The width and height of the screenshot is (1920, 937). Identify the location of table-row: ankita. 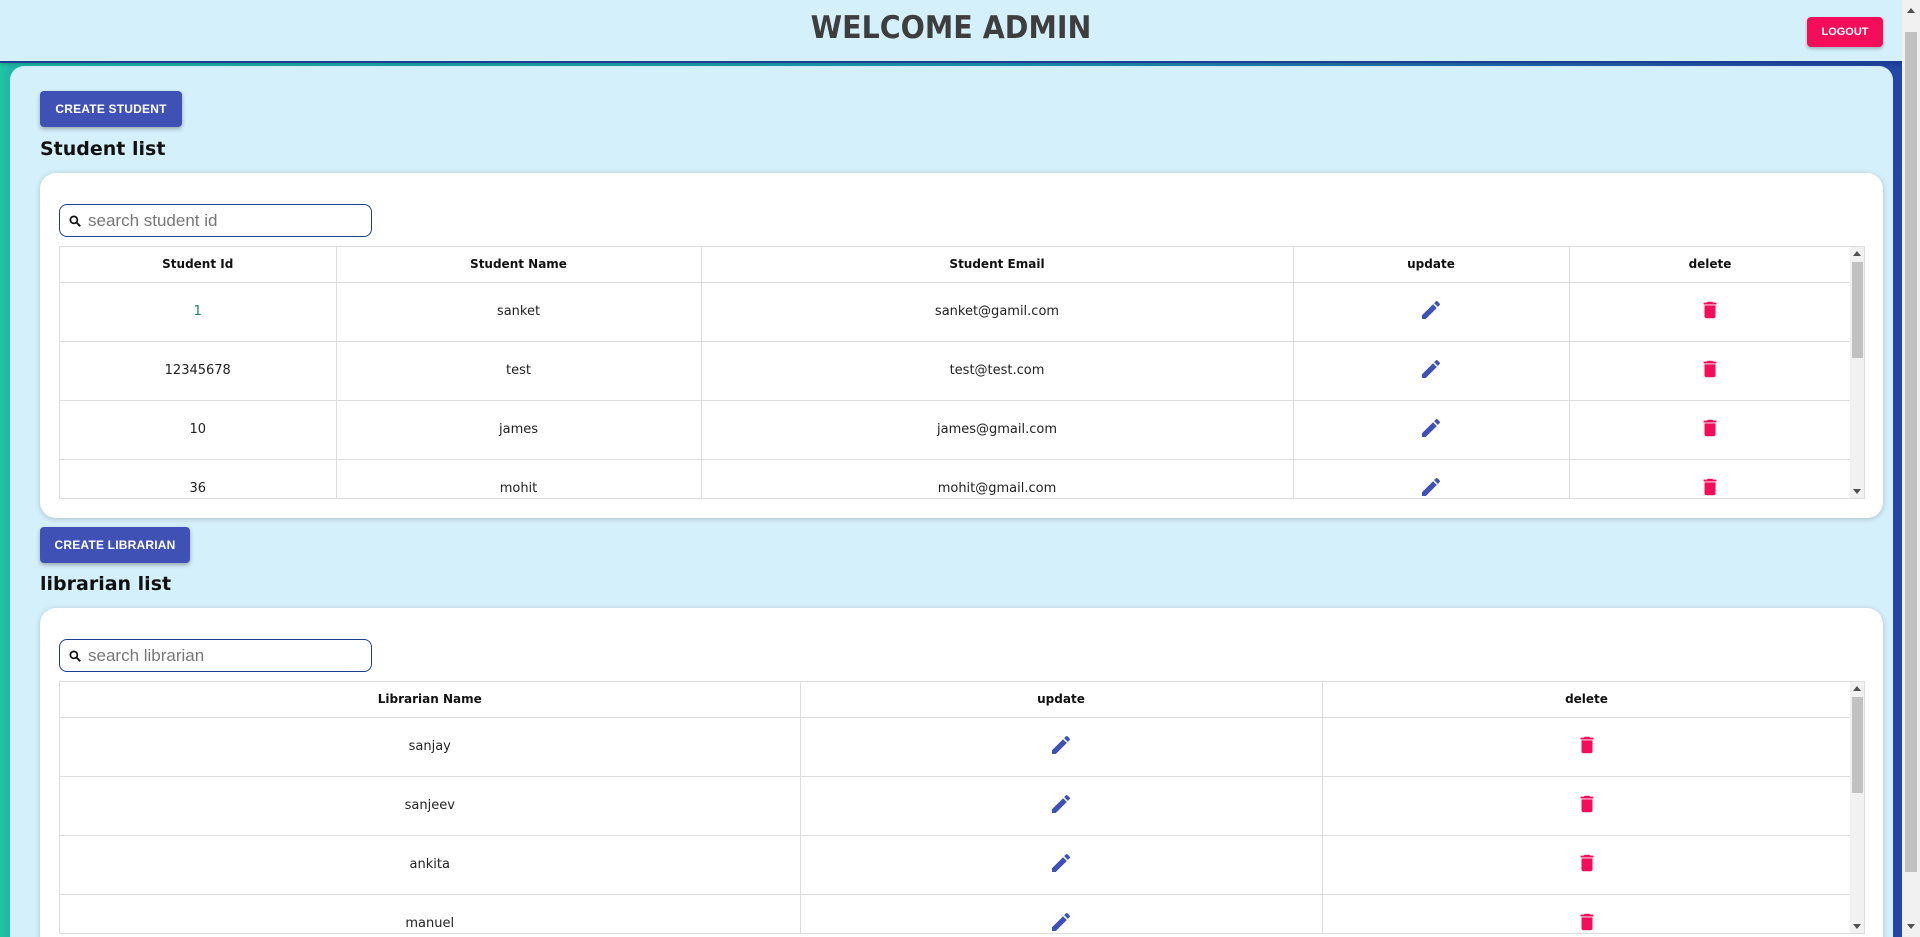
(956, 865).